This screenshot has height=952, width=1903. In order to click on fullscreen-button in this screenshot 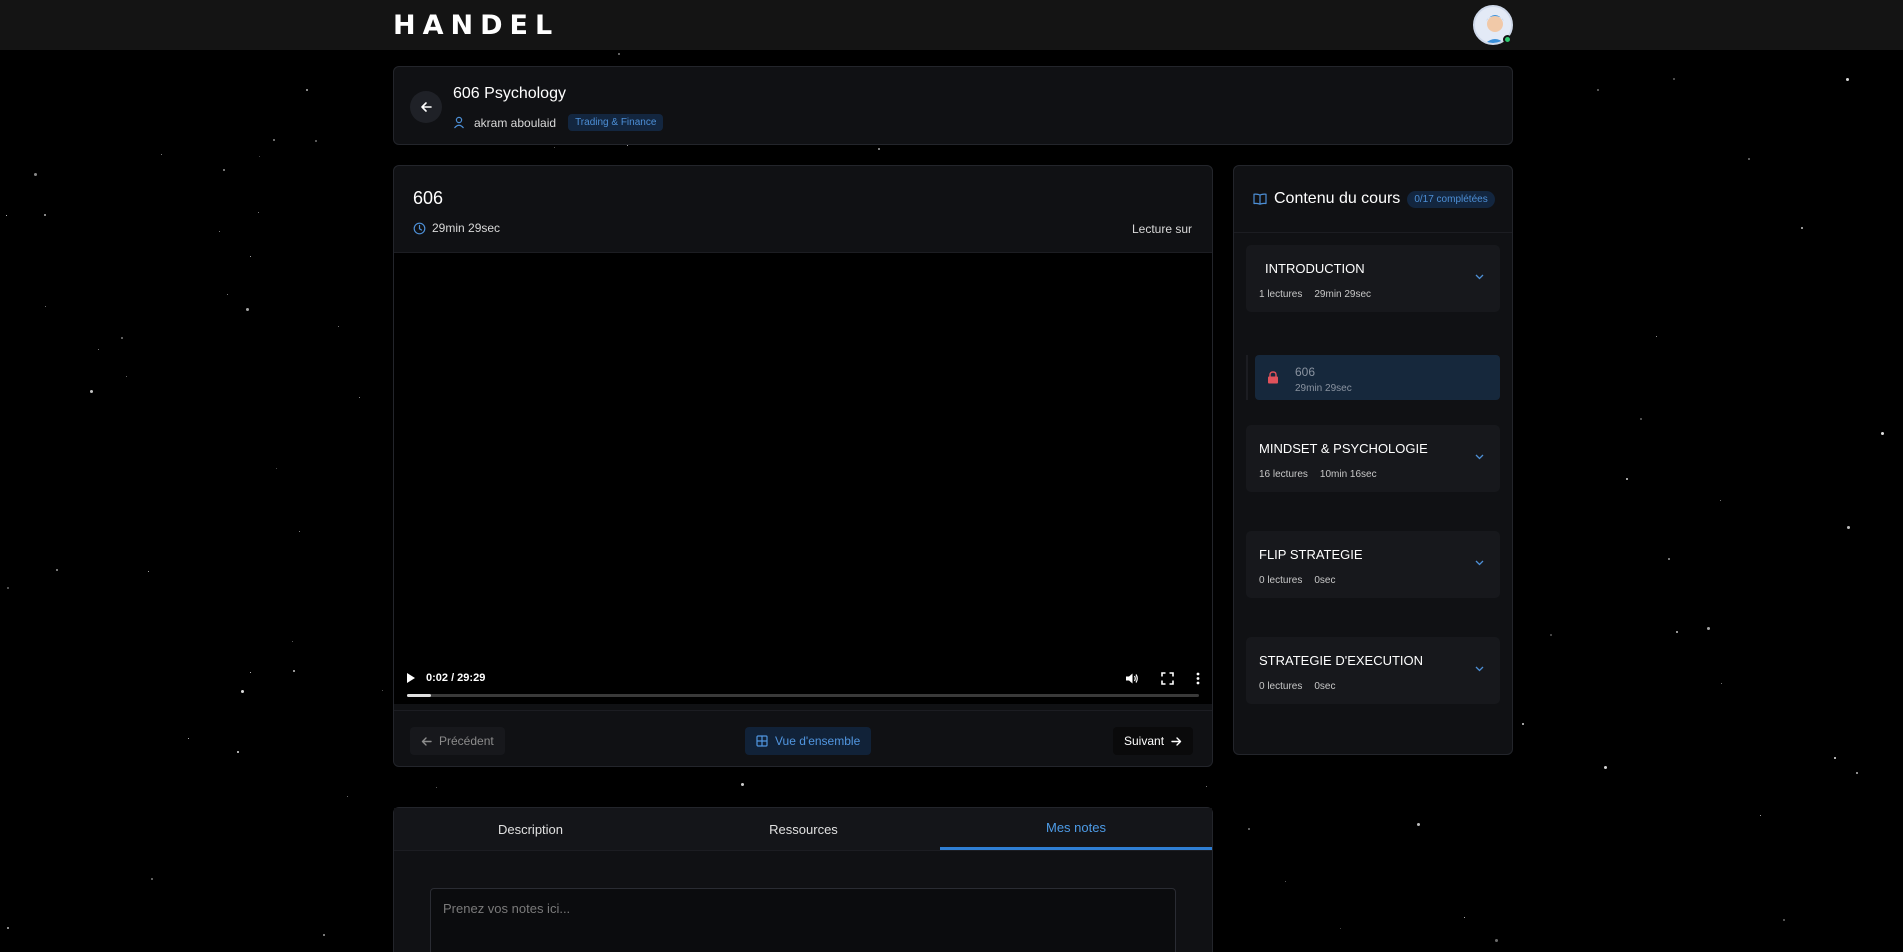, I will do `click(1167, 678)`.